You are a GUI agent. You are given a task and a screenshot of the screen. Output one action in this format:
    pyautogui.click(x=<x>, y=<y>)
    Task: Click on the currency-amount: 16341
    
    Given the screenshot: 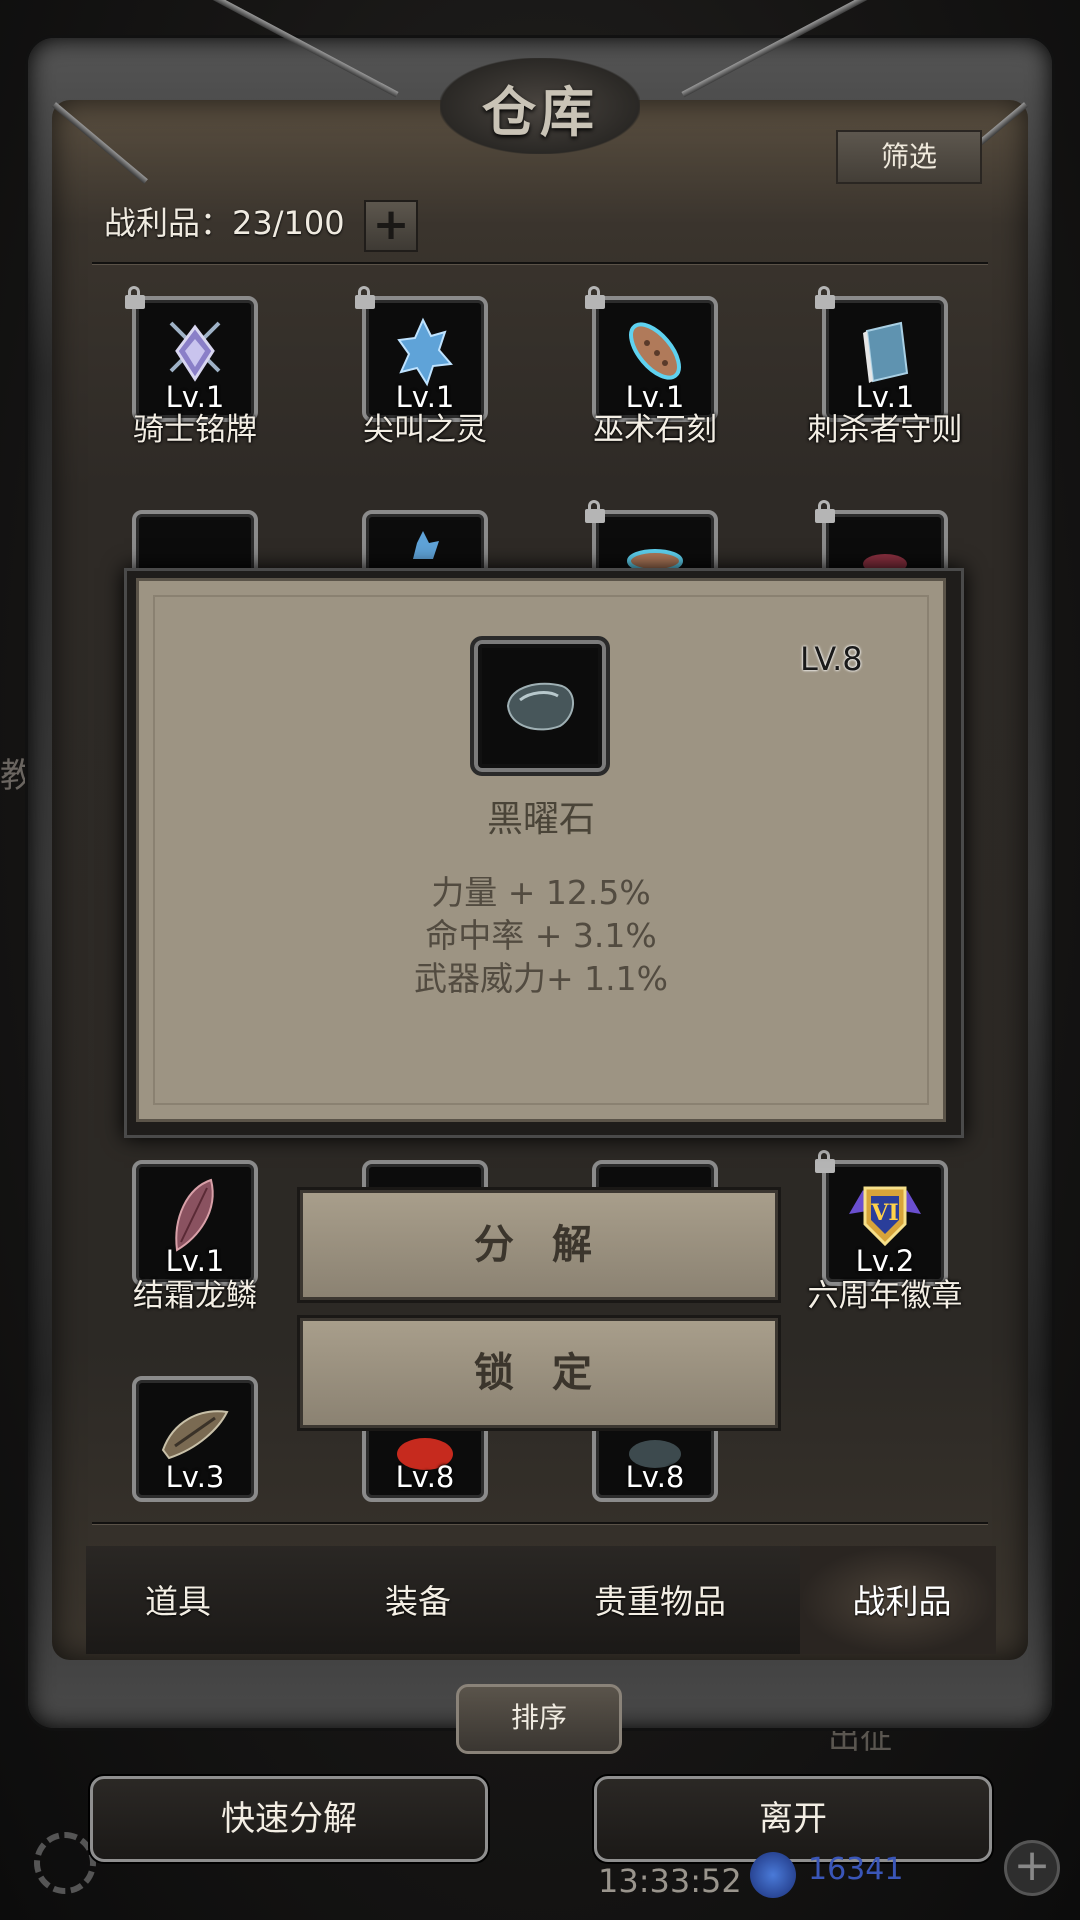 What is the action you would take?
    pyautogui.click(x=856, y=1869)
    